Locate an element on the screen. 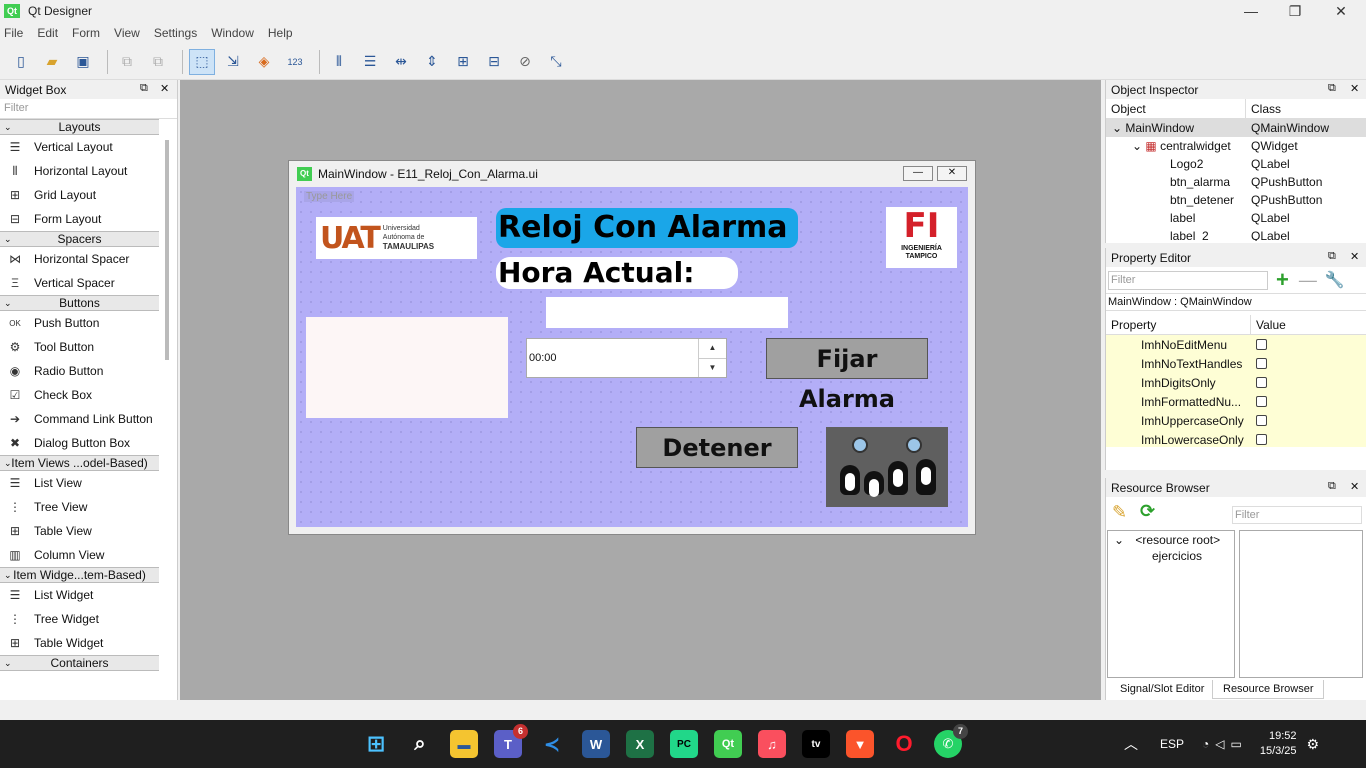 The height and width of the screenshot is (768, 1366). vscode-icon: ≺ is located at coordinates (552, 744).